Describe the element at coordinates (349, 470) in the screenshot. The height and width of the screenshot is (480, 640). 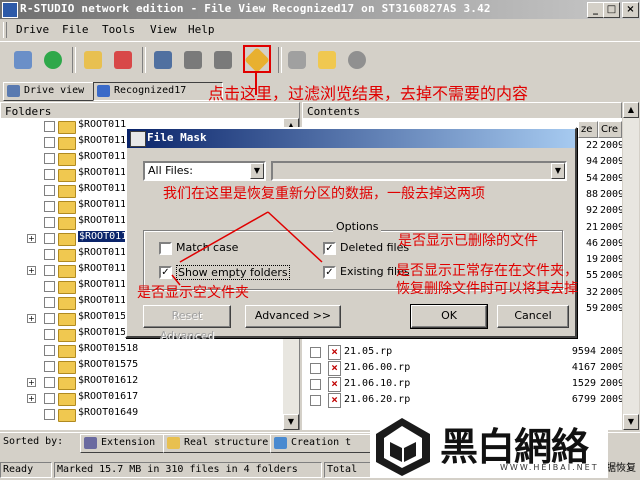
I see `status-total: Total` at that location.